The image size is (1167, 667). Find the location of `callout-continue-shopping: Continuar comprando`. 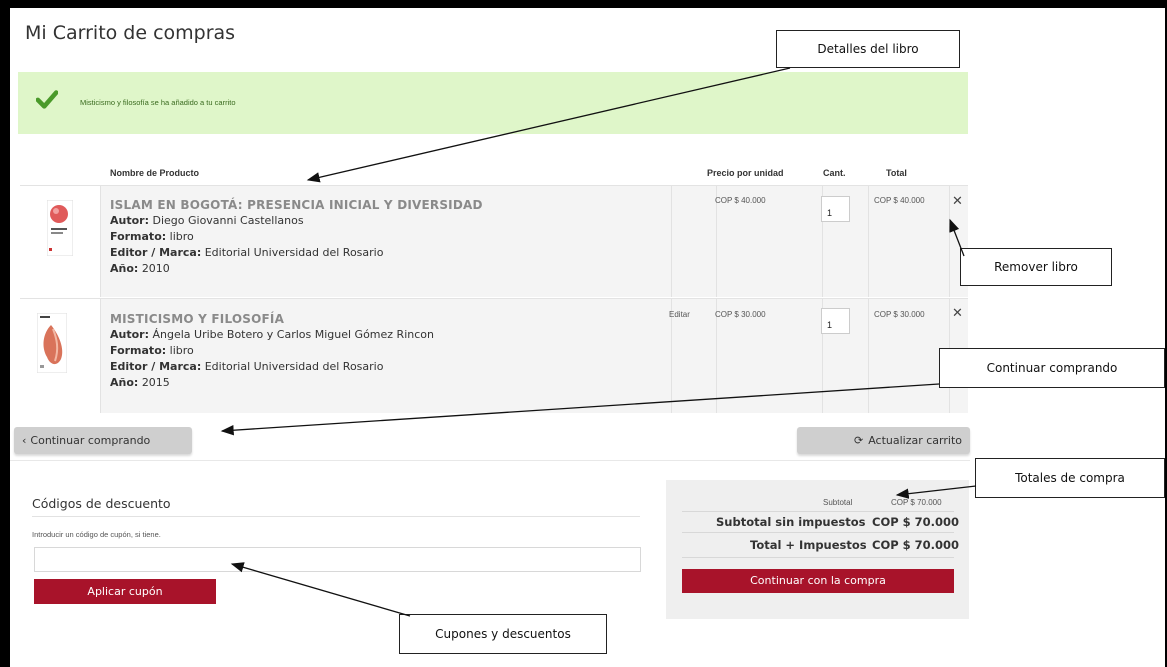

callout-continue-shopping: Continuar comprando is located at coordinates (1052, 368).